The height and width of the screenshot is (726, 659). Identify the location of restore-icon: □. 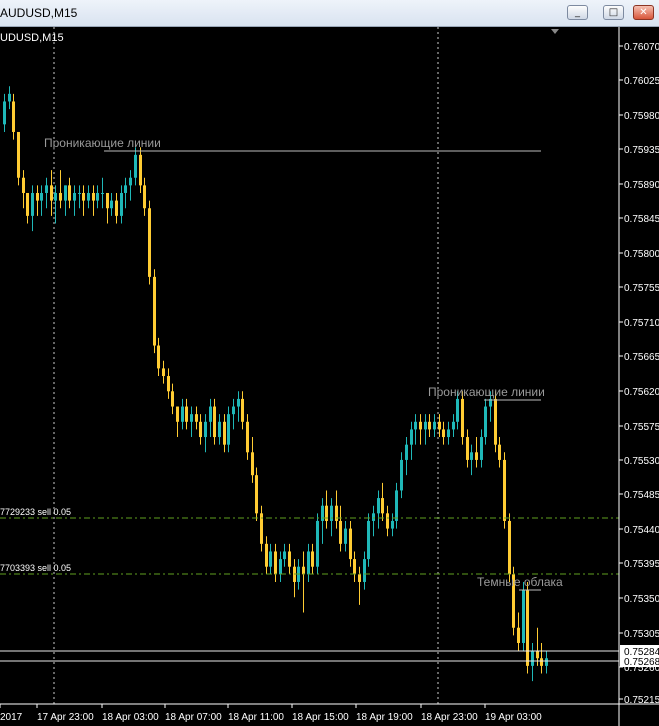
(613, 12).